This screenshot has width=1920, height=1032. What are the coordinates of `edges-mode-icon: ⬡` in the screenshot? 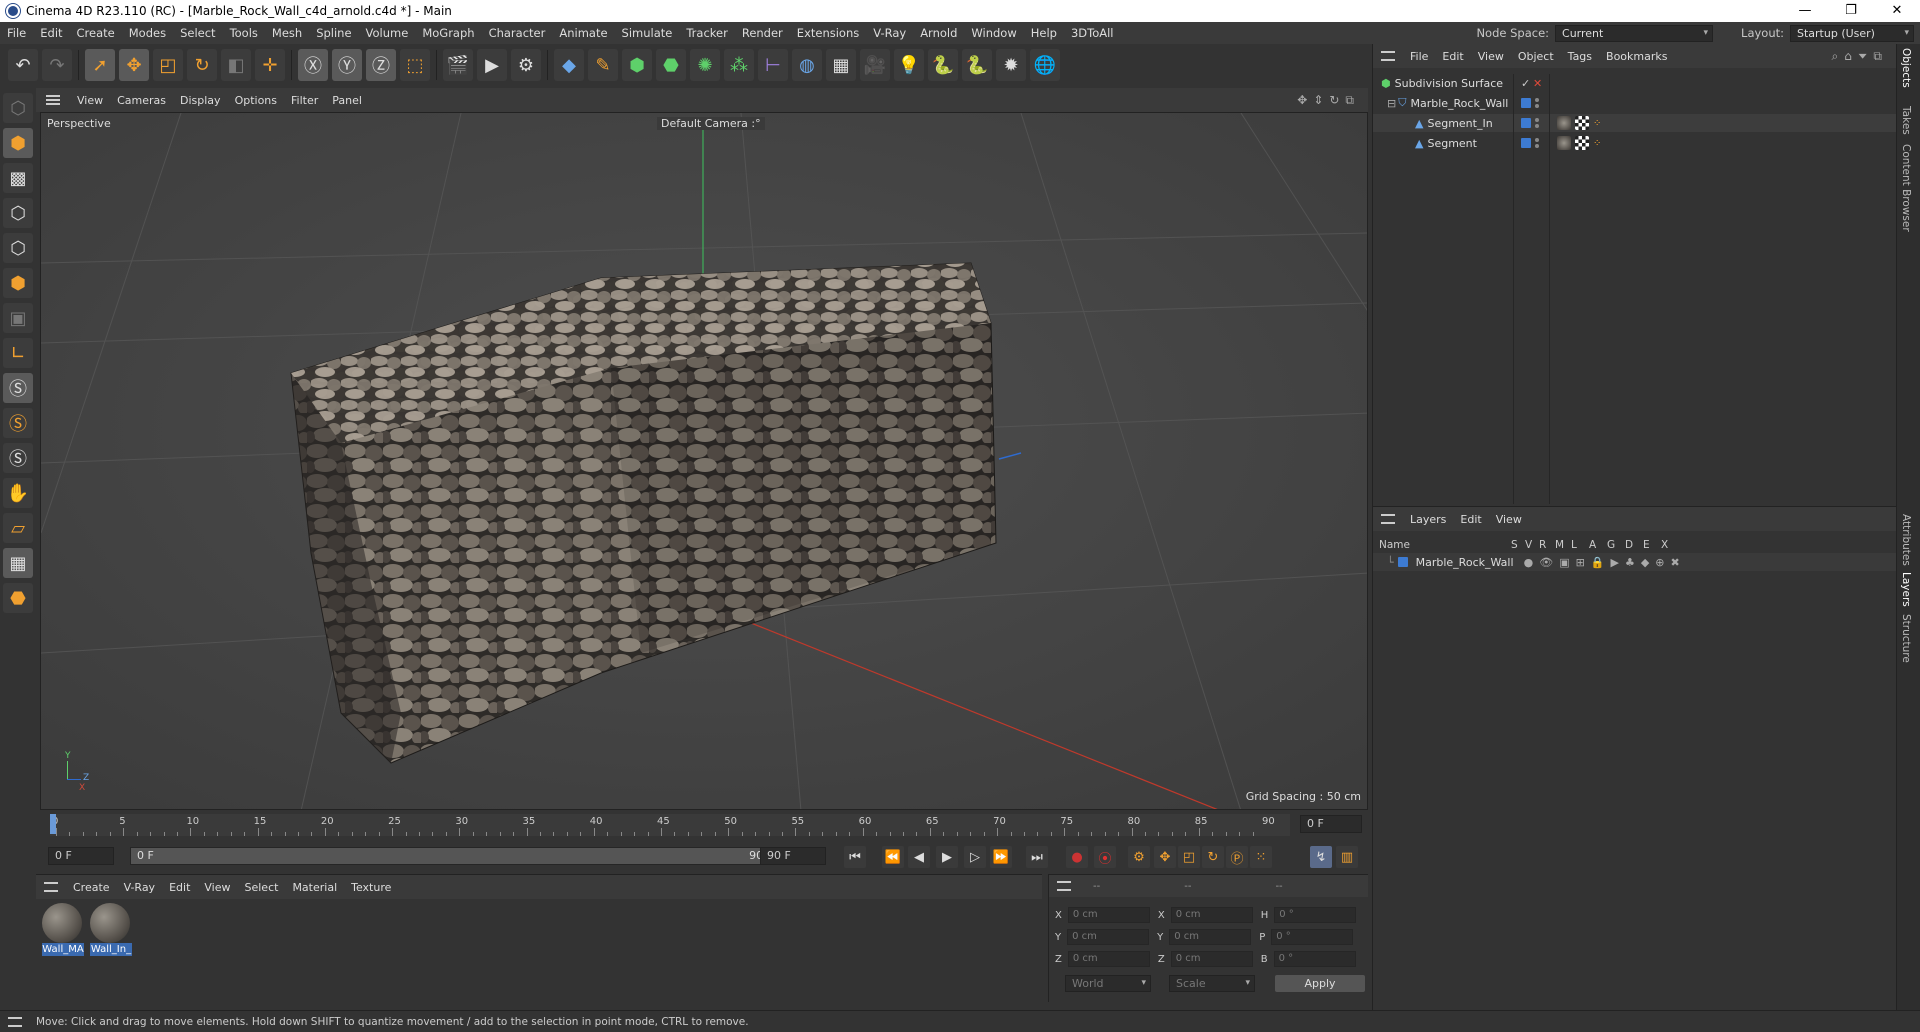 It's located at (18, 248).